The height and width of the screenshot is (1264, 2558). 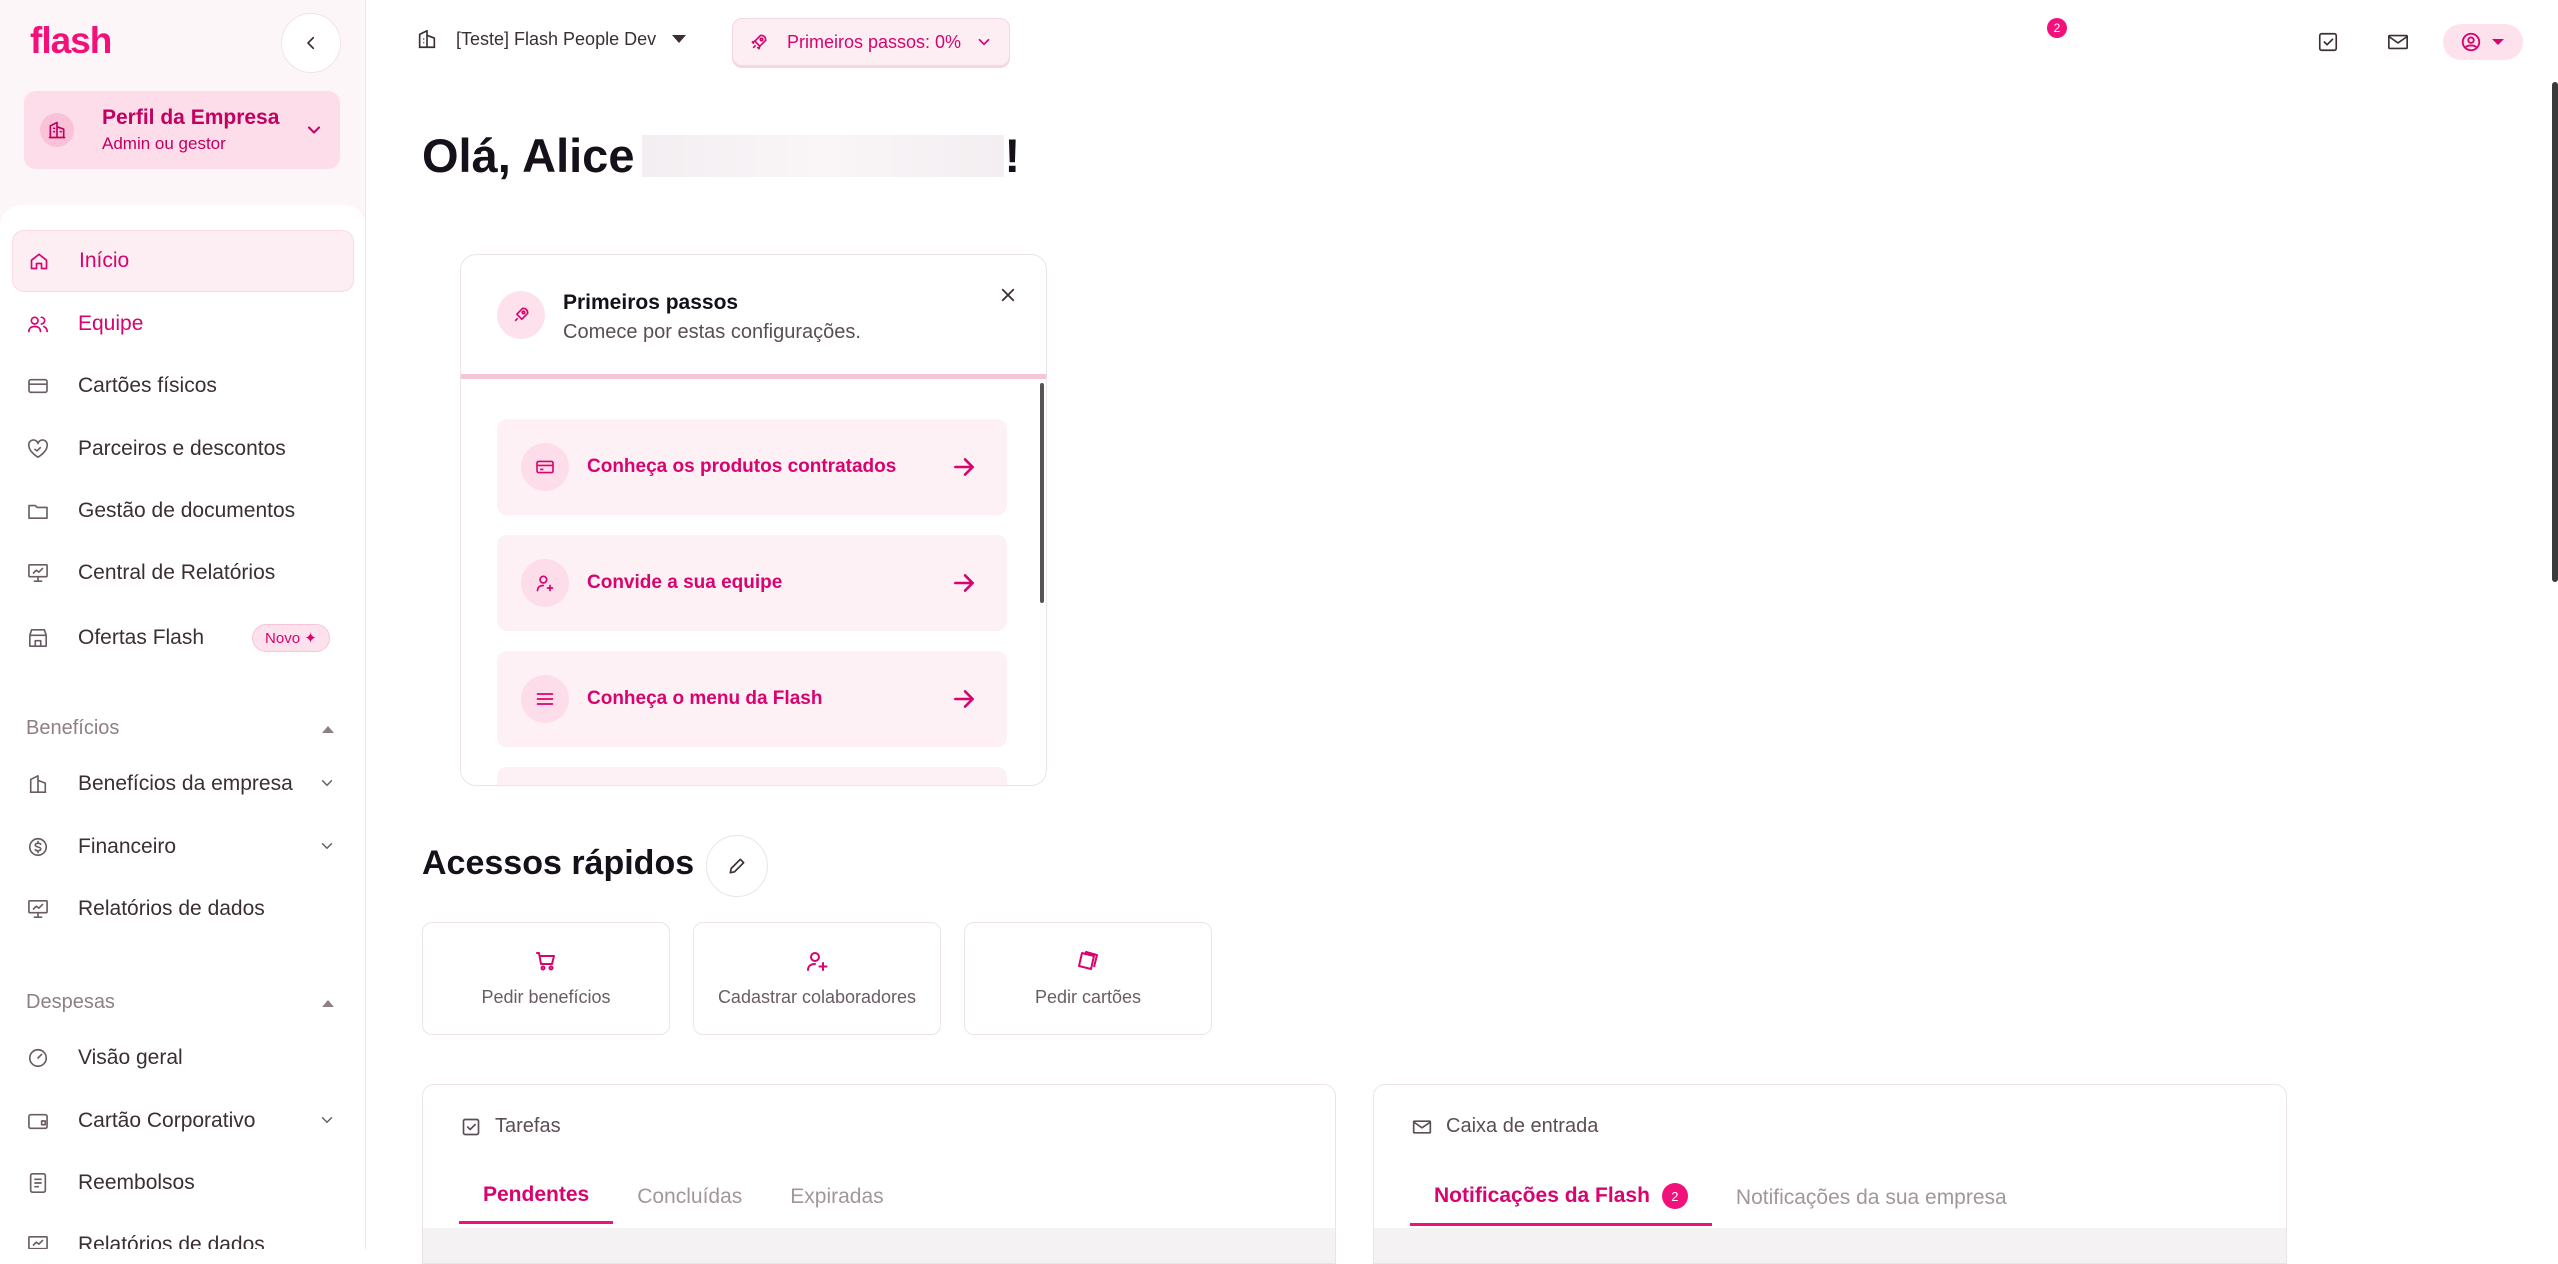 I want to click on sidebar-item-equipe: Equipe, so click(x=183, y=324).